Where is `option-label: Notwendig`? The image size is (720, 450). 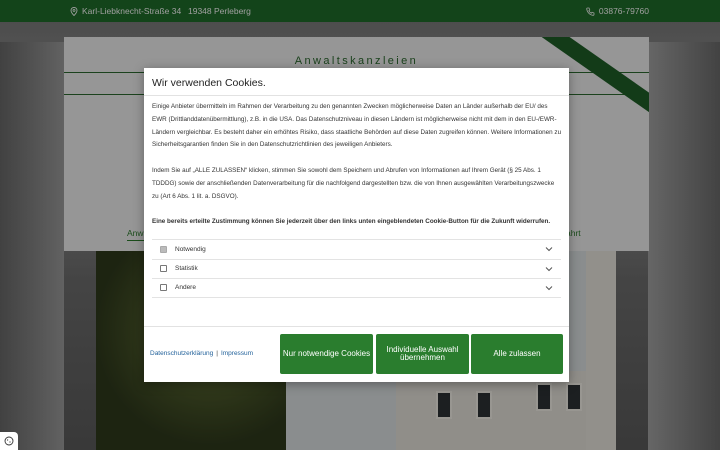
option-label: Notwendig is located at coordinates (190, 249).